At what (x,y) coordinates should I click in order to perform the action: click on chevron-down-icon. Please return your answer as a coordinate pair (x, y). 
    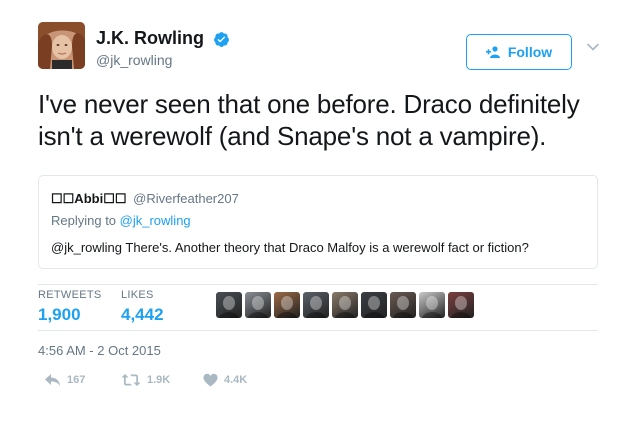
    Looking at the image, I should click on (593, 47).